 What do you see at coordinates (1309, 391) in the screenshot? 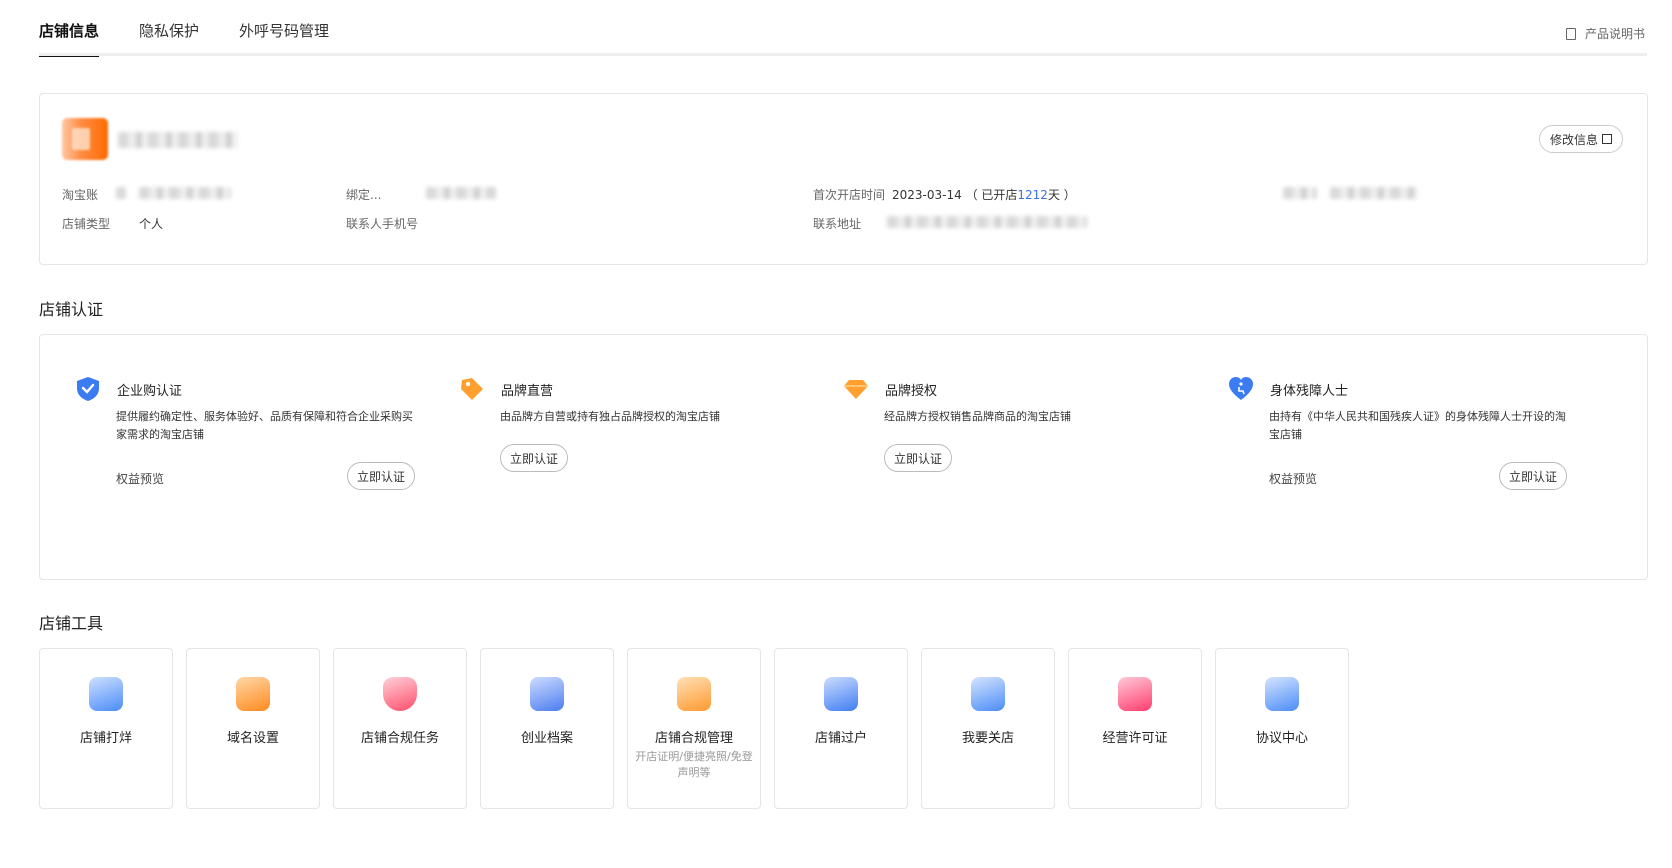
I see `cert-title: 身体残障人士` at bounding box center [1309, 391].